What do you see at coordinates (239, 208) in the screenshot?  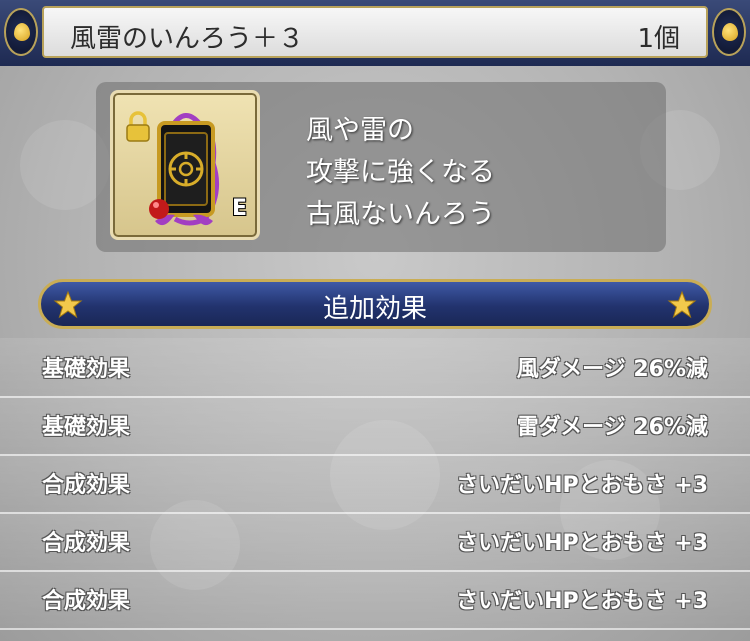 I see `equipped-badge: E` at bounding box center [239, 208].